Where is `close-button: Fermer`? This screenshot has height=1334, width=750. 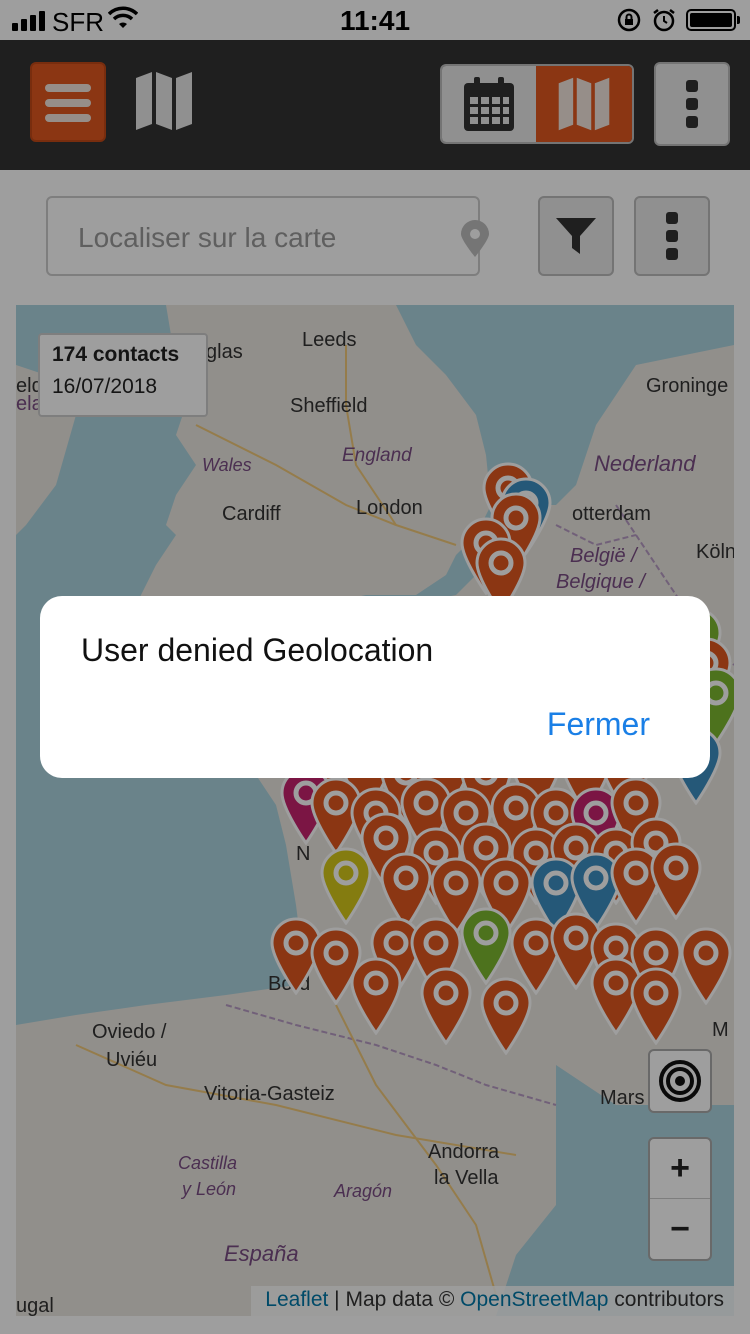 close-button: Fermer is located at coordinates (598, 724).